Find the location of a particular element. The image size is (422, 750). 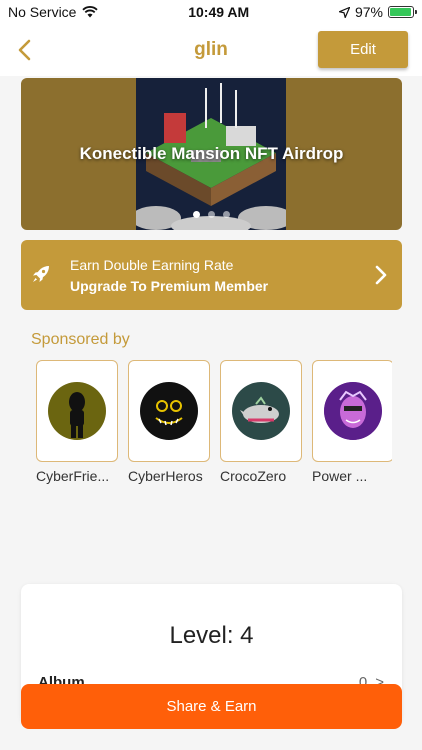

back-button is located at coordinates (24, 50).